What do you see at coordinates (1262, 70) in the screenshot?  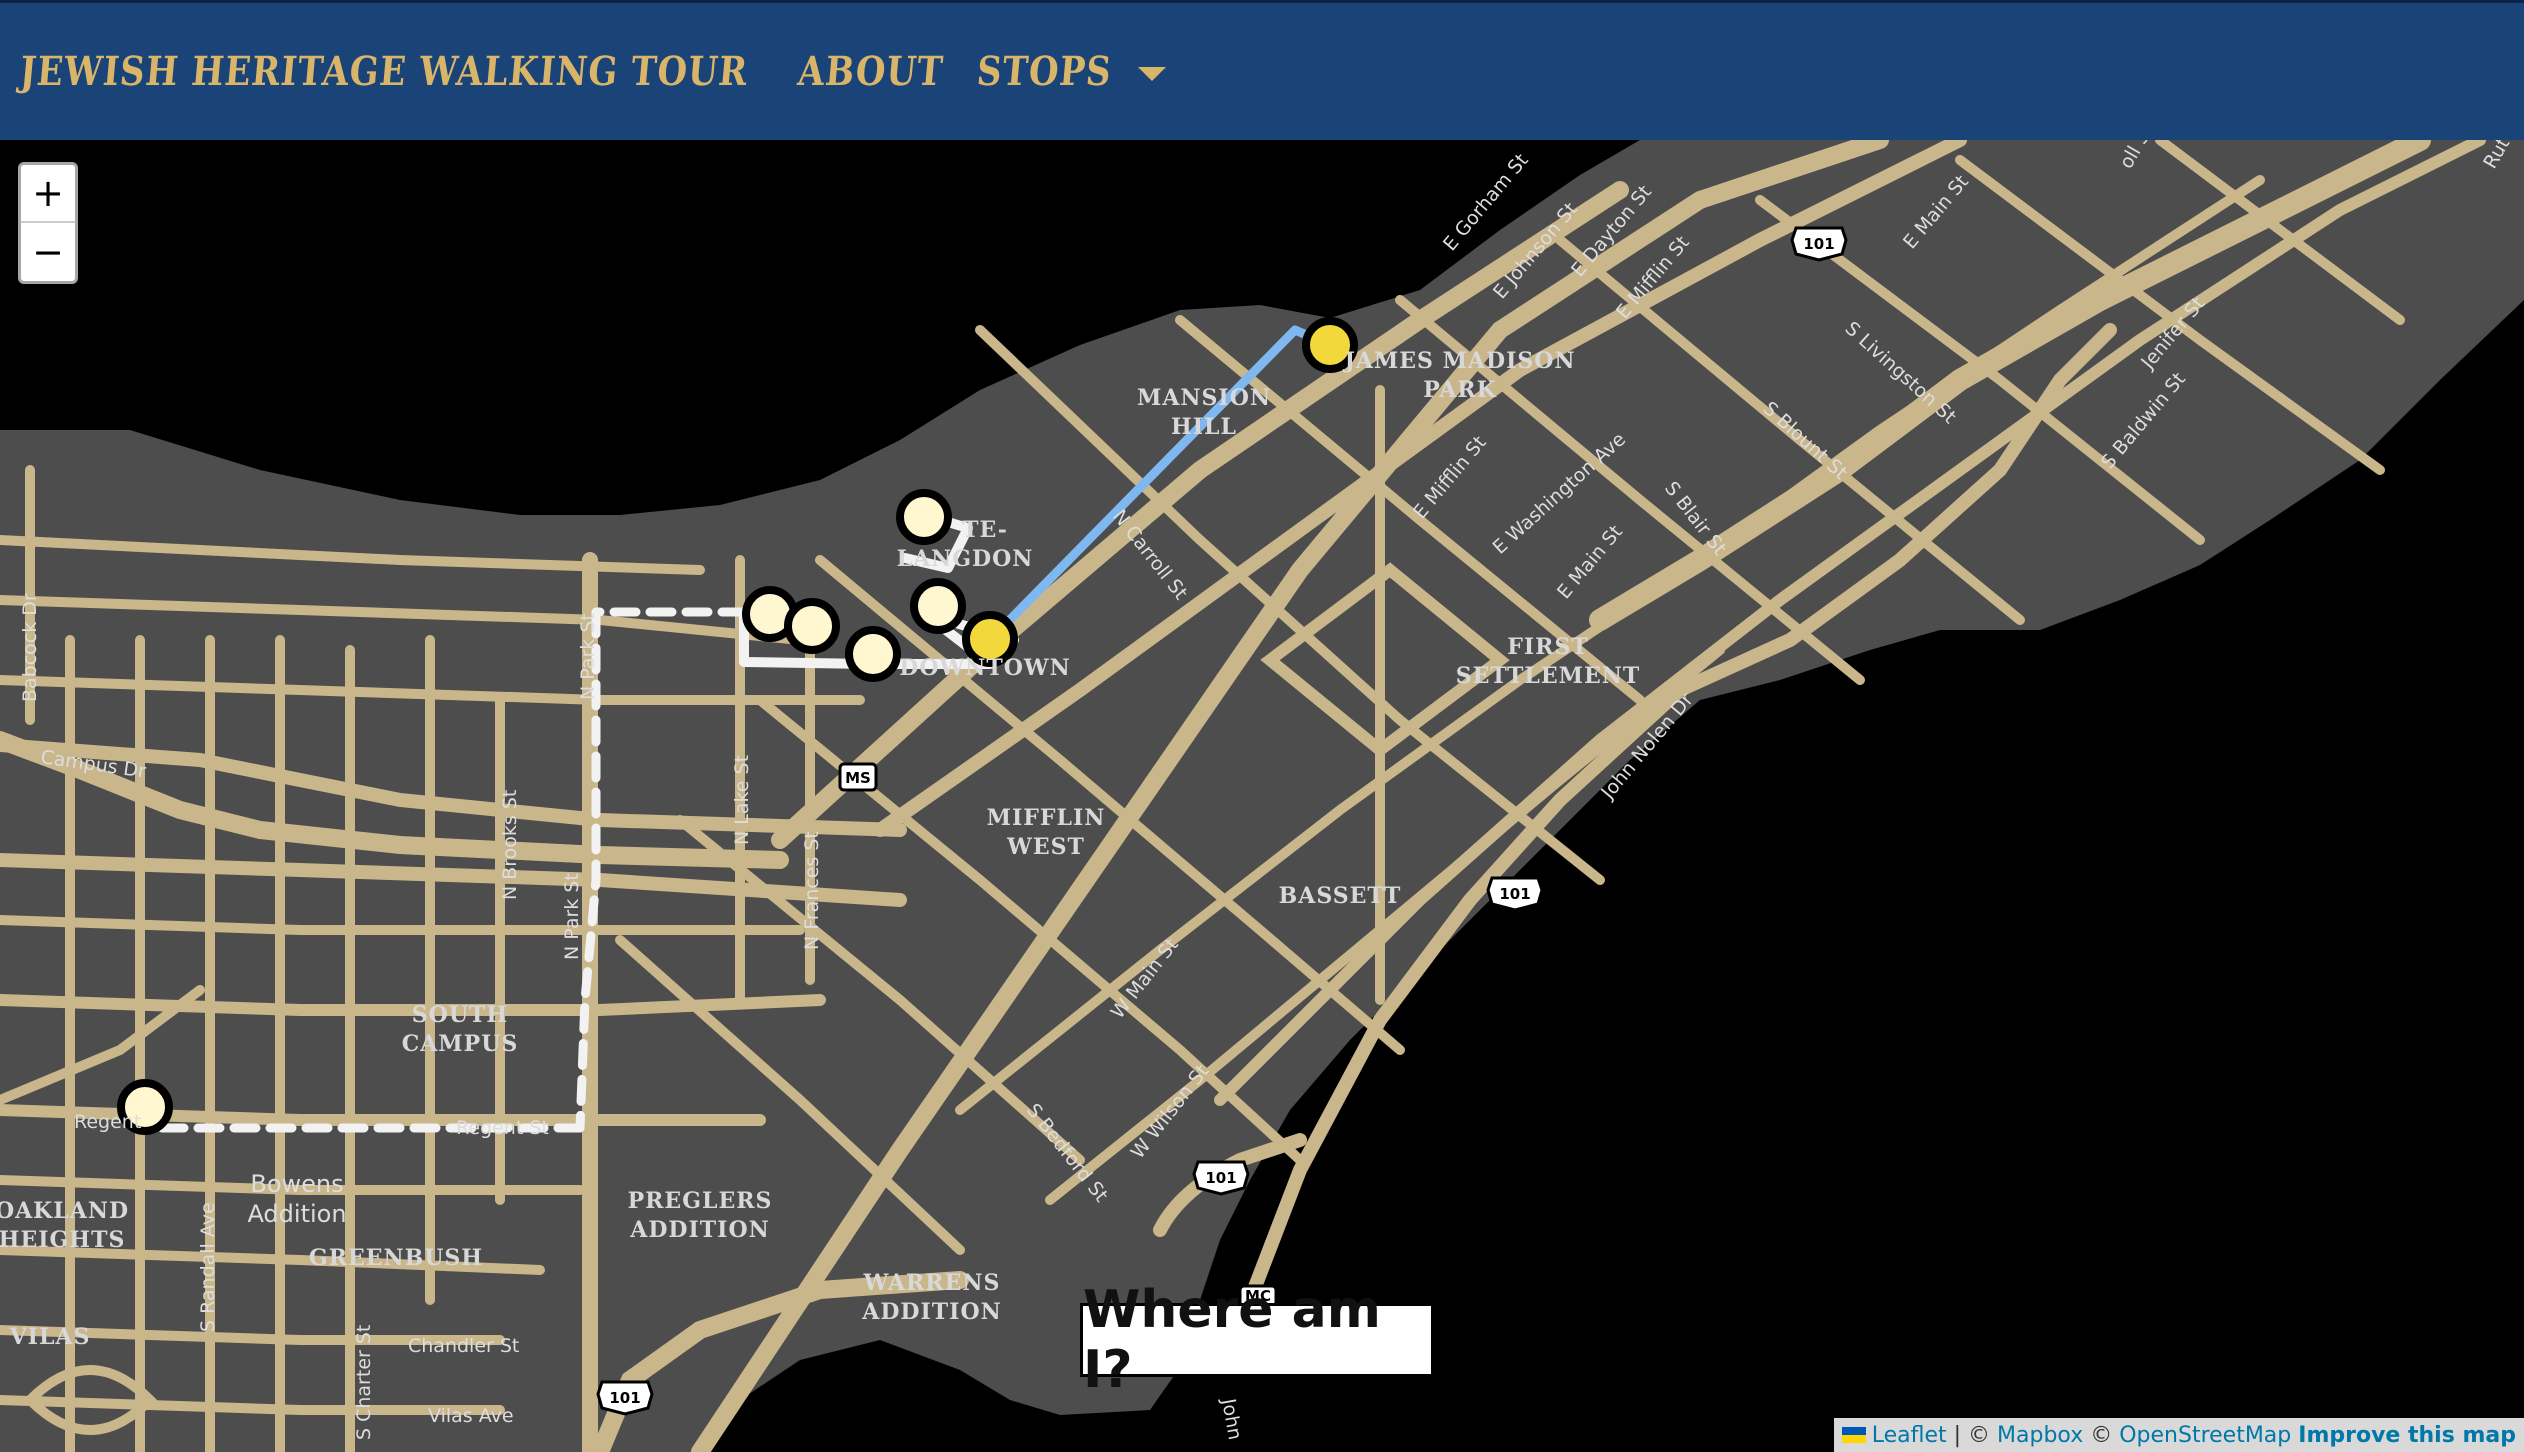 I see `navbar: Jewish Heritage Walking Tour About Stops` at bounding box center [1262, 70].